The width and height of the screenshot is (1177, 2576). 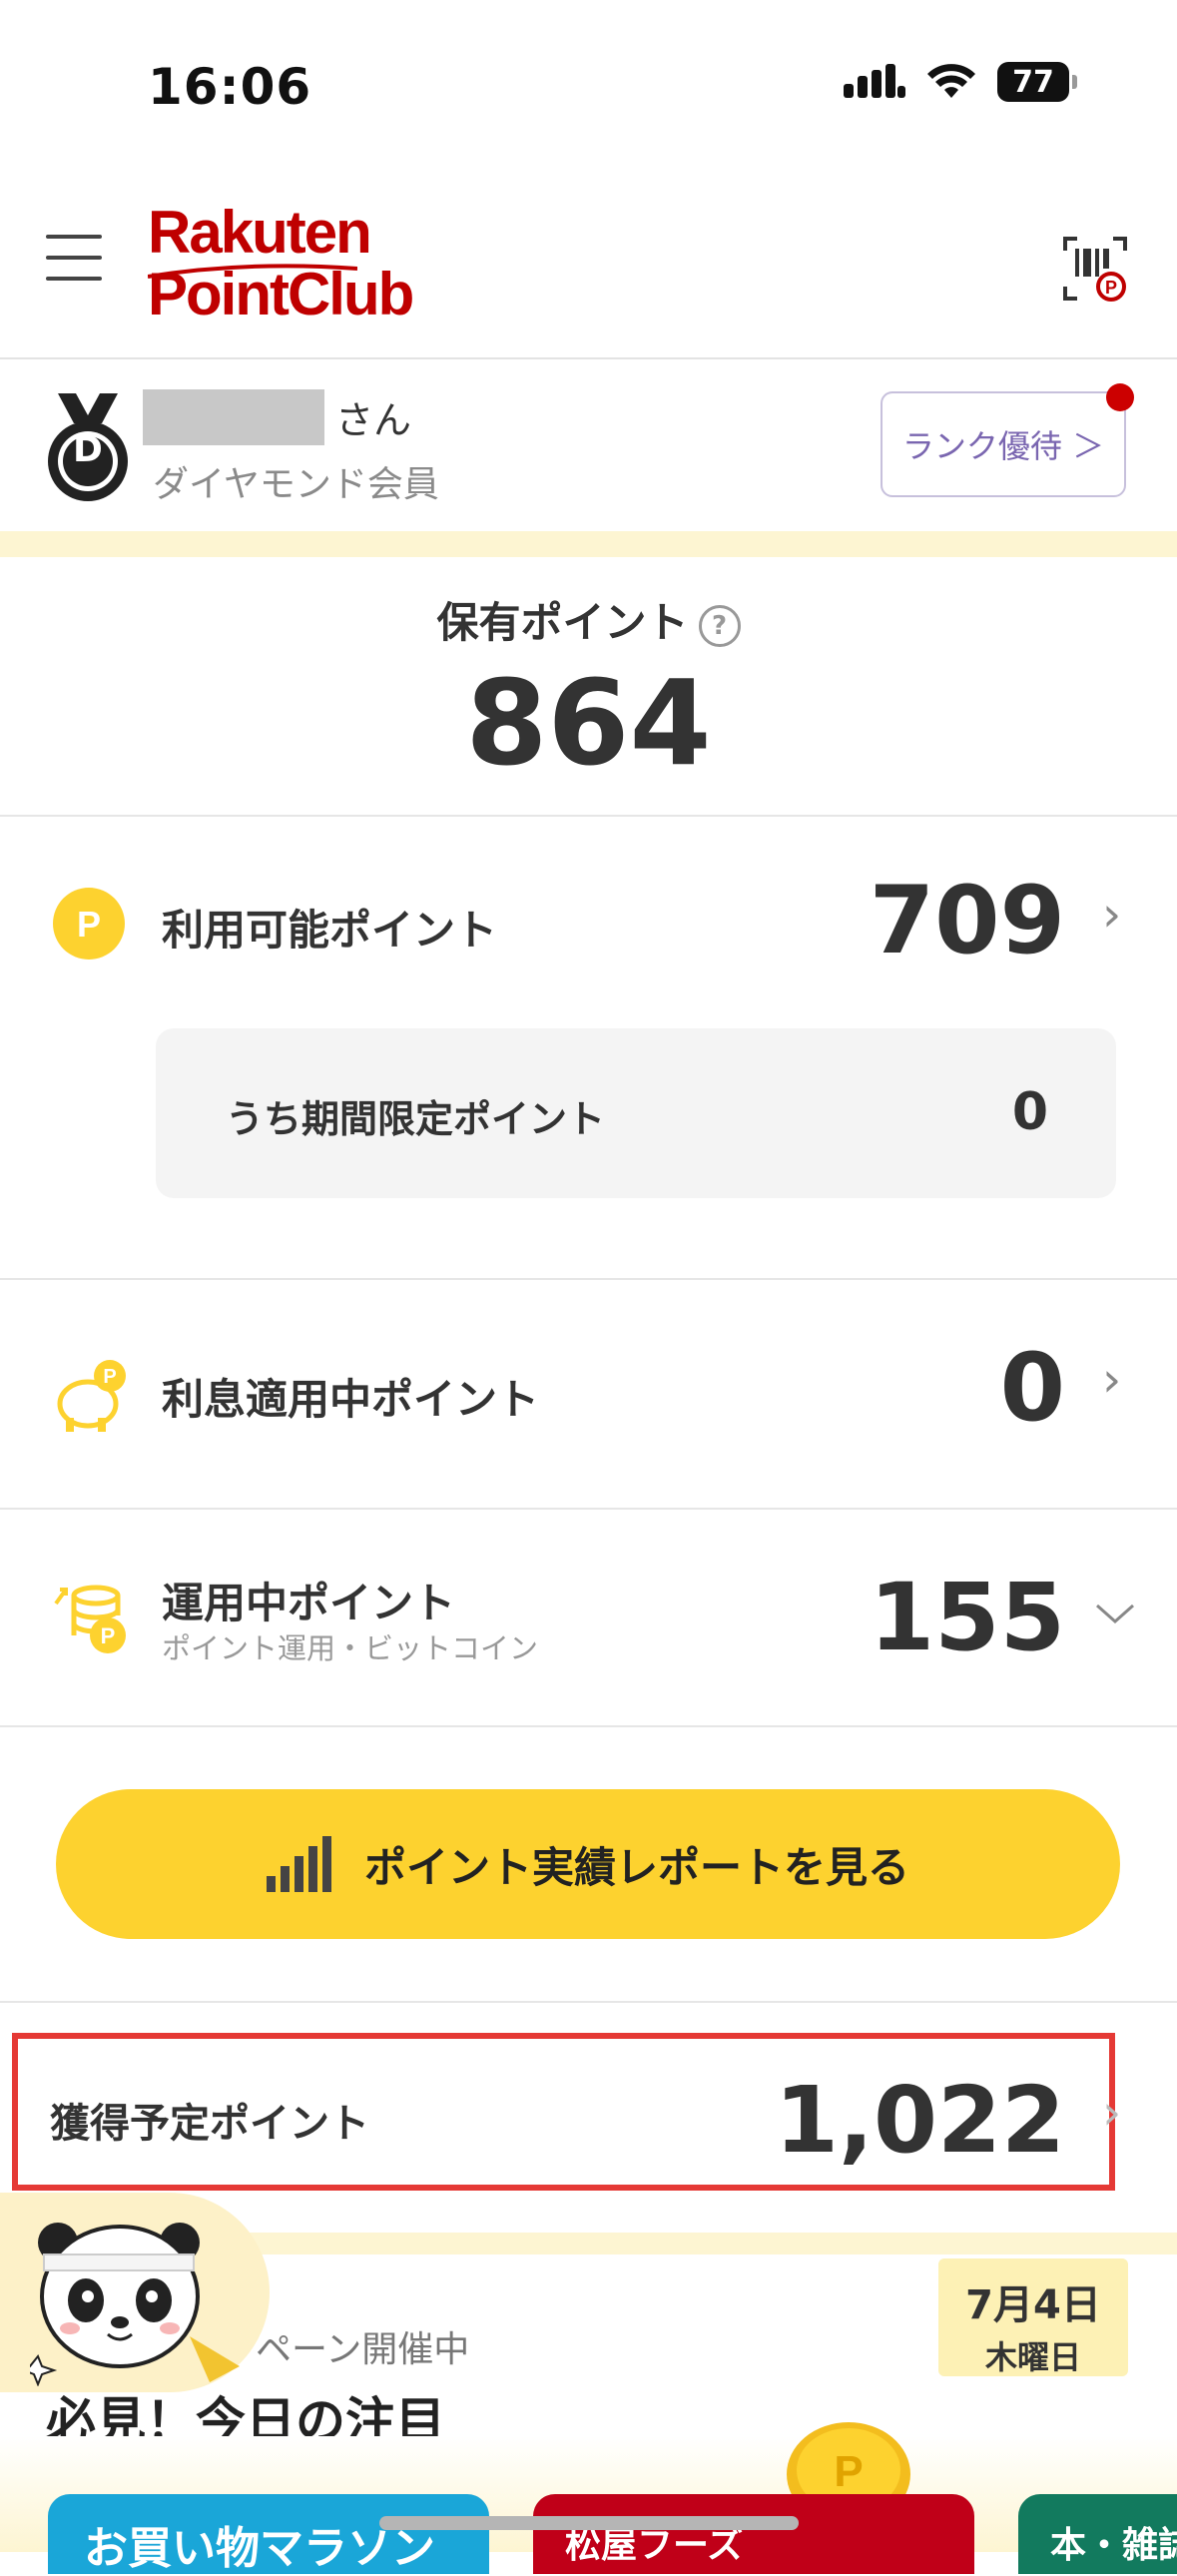 I want to click on limited-points-box: うち期間限定ポイント 0, so click(x=636, y=1113).